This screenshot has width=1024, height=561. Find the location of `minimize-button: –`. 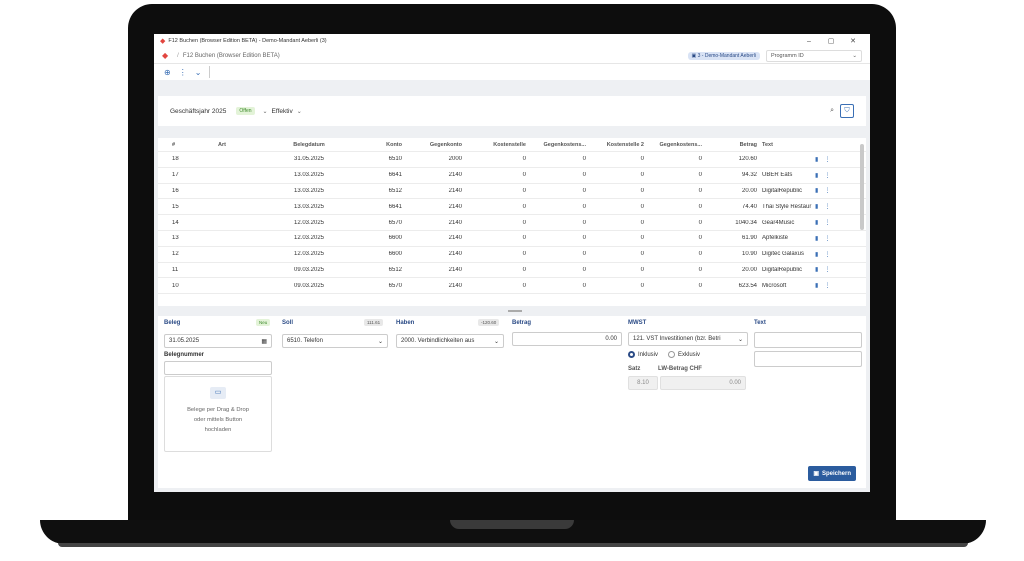

minimize-button: – is located at coordinates (809, 41).